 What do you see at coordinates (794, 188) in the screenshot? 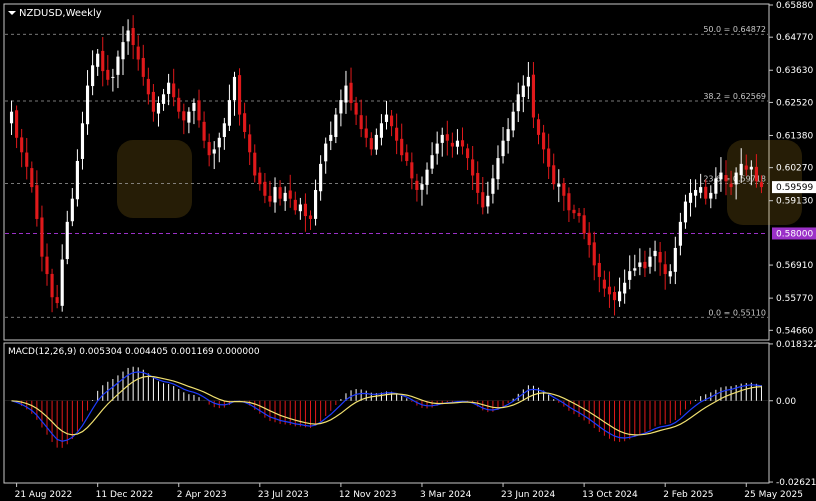
I see `current-price-label: 0.59599` at bounding box center [794, 188].